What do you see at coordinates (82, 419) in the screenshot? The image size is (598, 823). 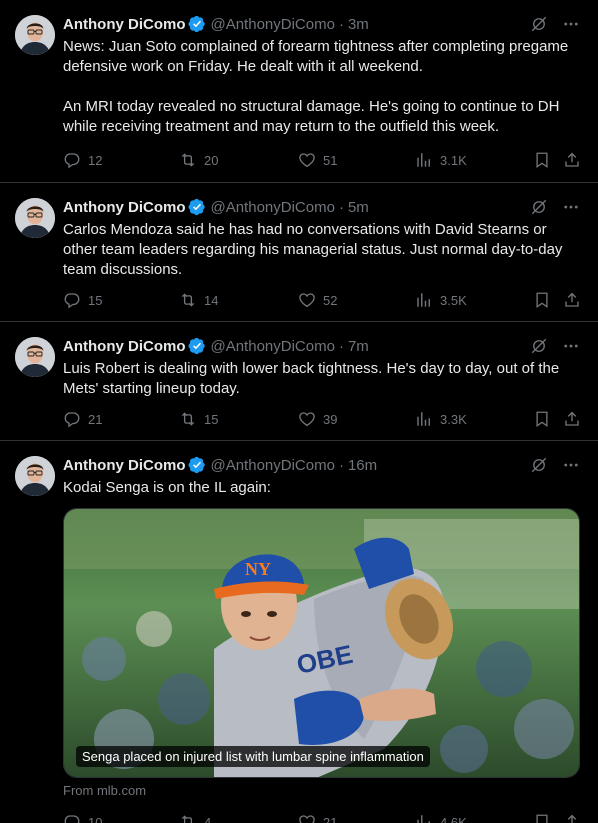 I see `reply-button: 21` at bounding box center [82, 419].